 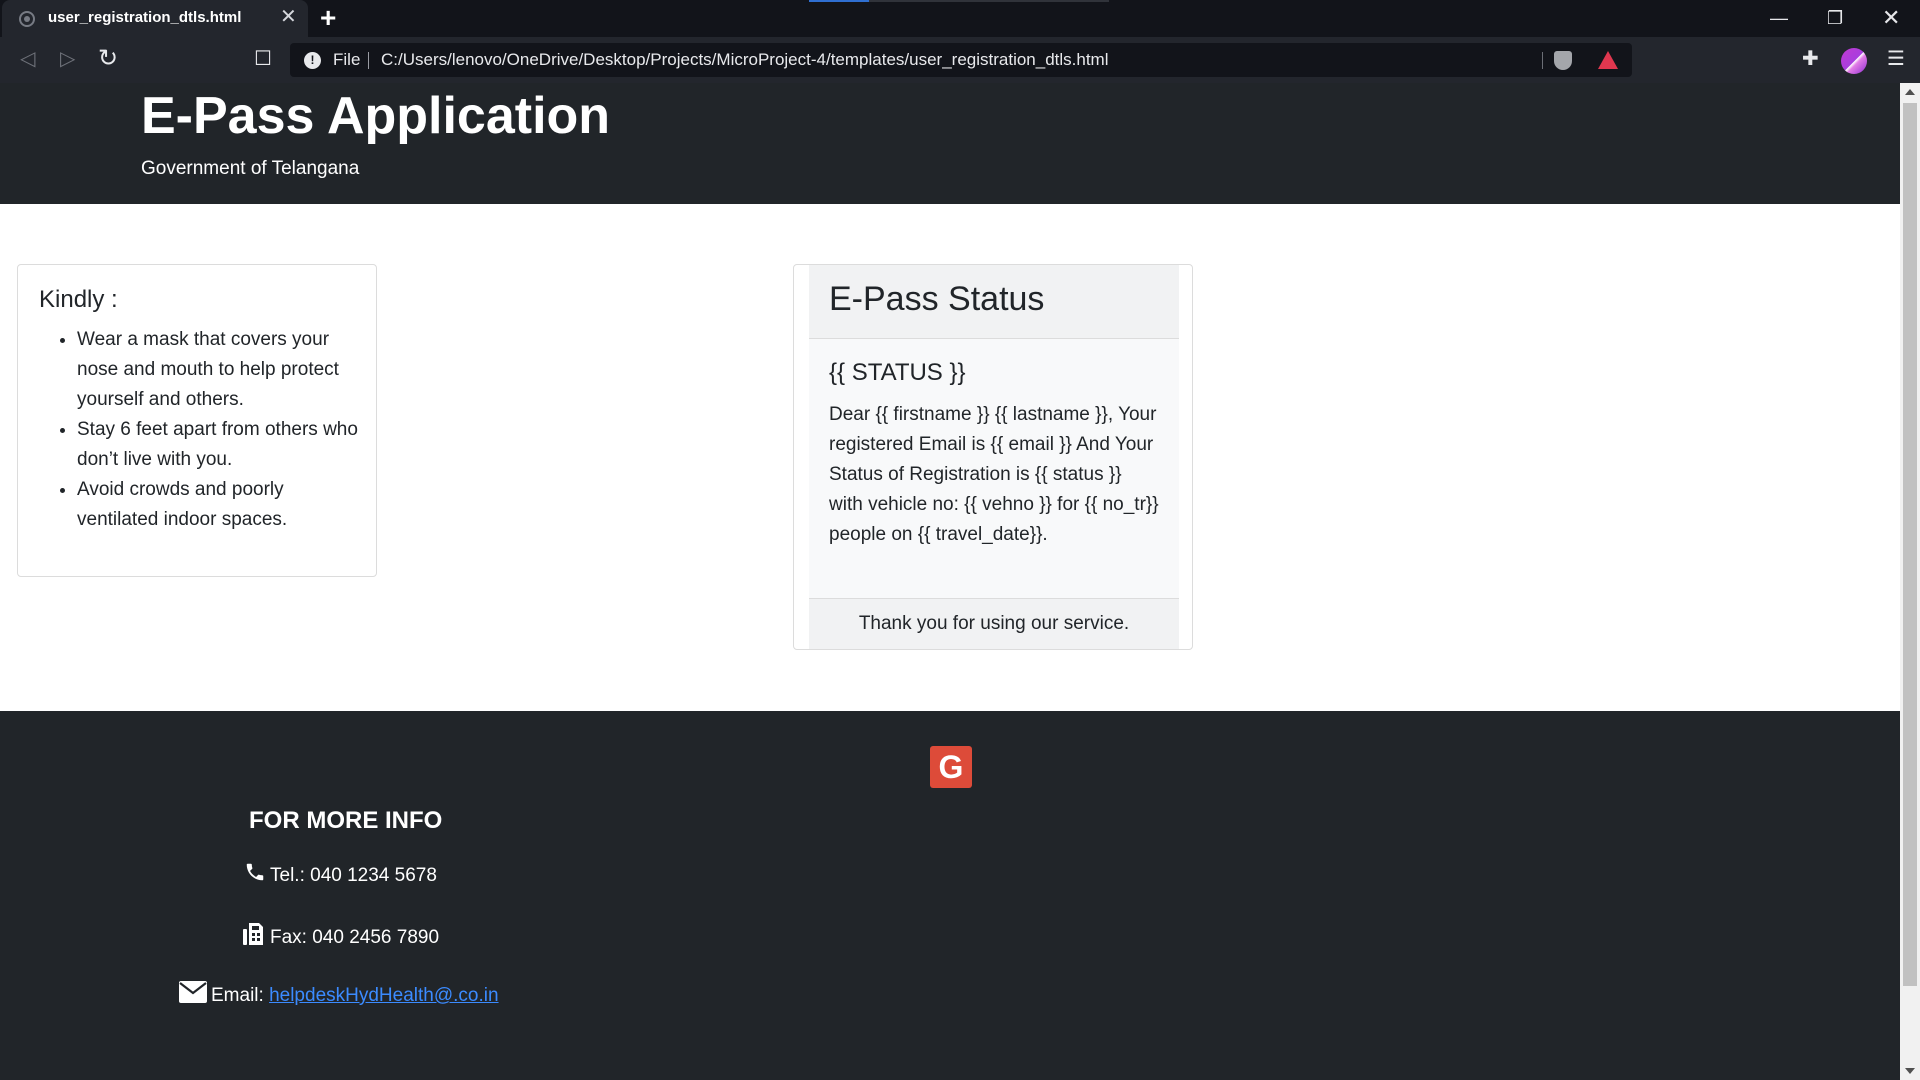 I want to click on status-card-footer: Thank you for using our service., so click(x=994, y=623).